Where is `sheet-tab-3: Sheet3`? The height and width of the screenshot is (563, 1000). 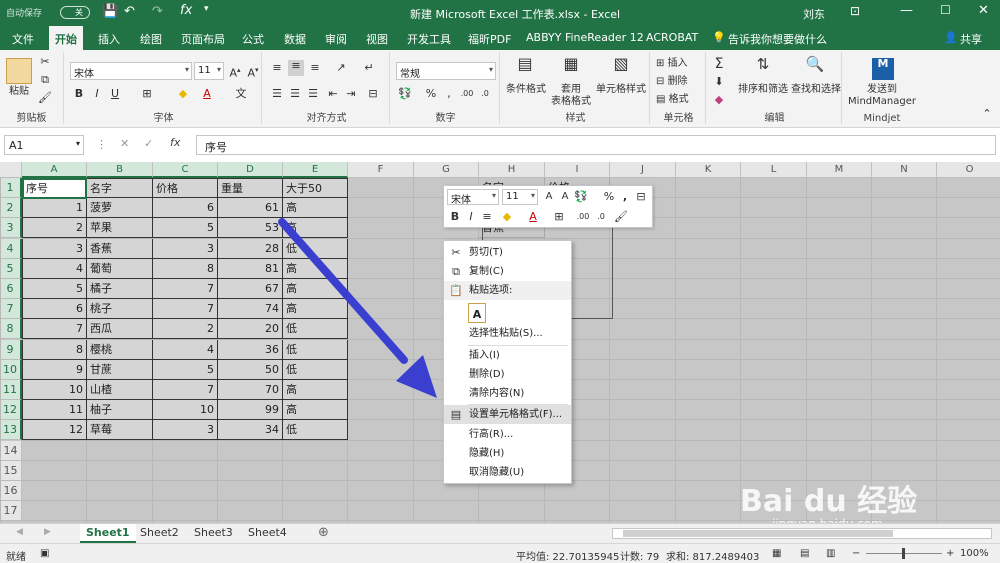 sheet-tab-3: Sheet3 is located at coordinates (213, 533).